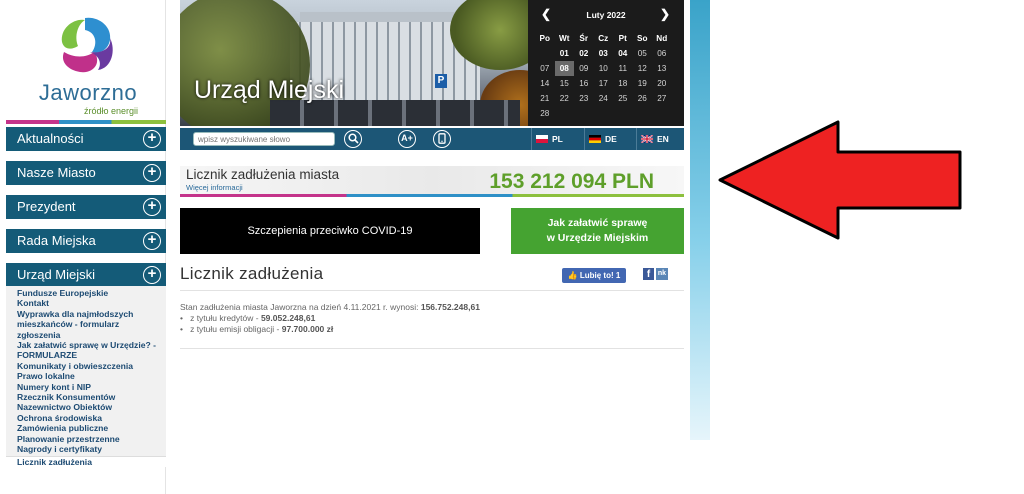 This screenshot has height=494, width=1024. What do you see at coordinates (432, 139) in the screenshot?
I see `toolbar: A+ PL DE EN` at bounding box center [432, 139].